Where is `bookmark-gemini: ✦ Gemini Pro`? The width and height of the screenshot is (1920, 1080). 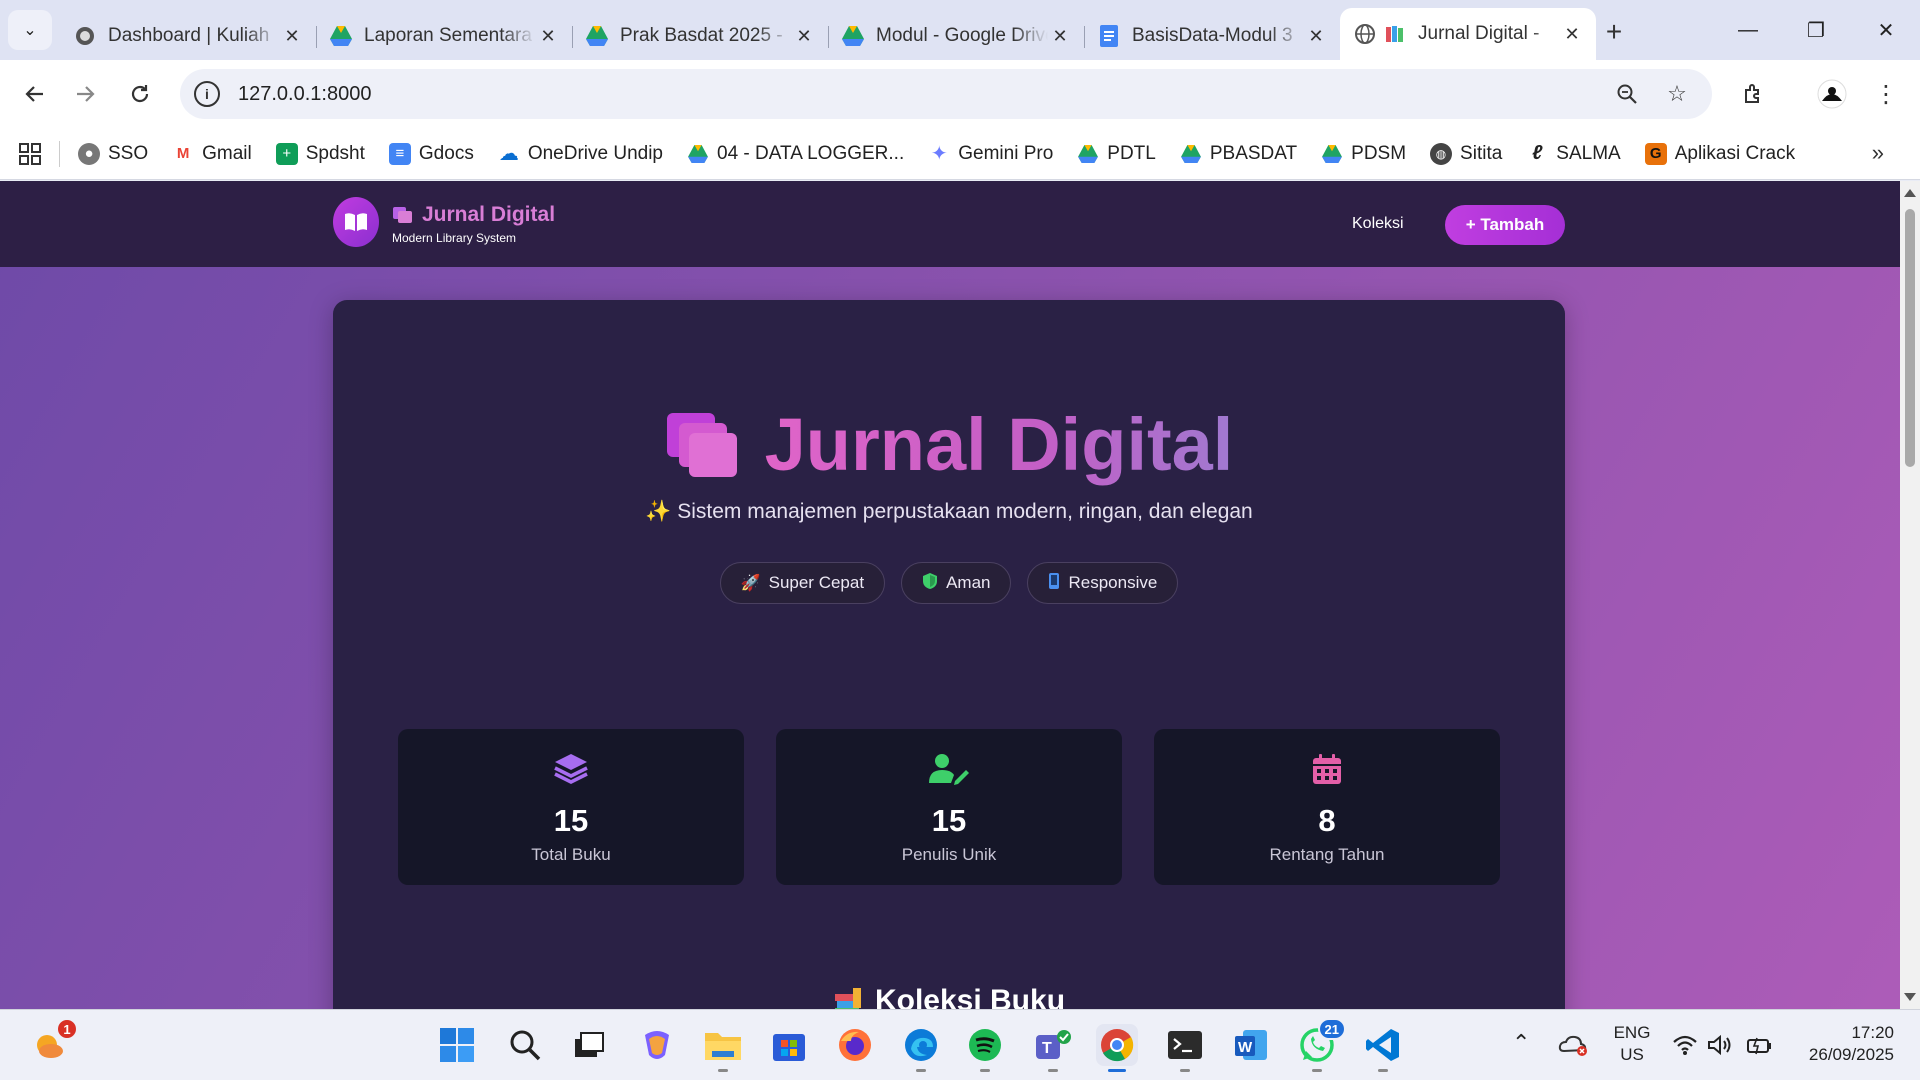 bookmark-gemini: ✦ Gemini Pro is located at coordinates (990, 154).